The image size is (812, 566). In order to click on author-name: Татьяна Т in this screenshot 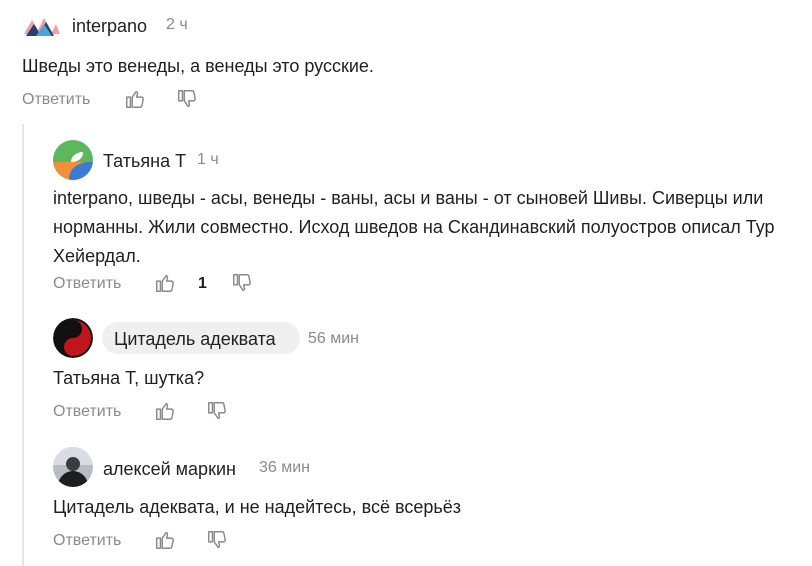, I will do `click(144, 161)`.